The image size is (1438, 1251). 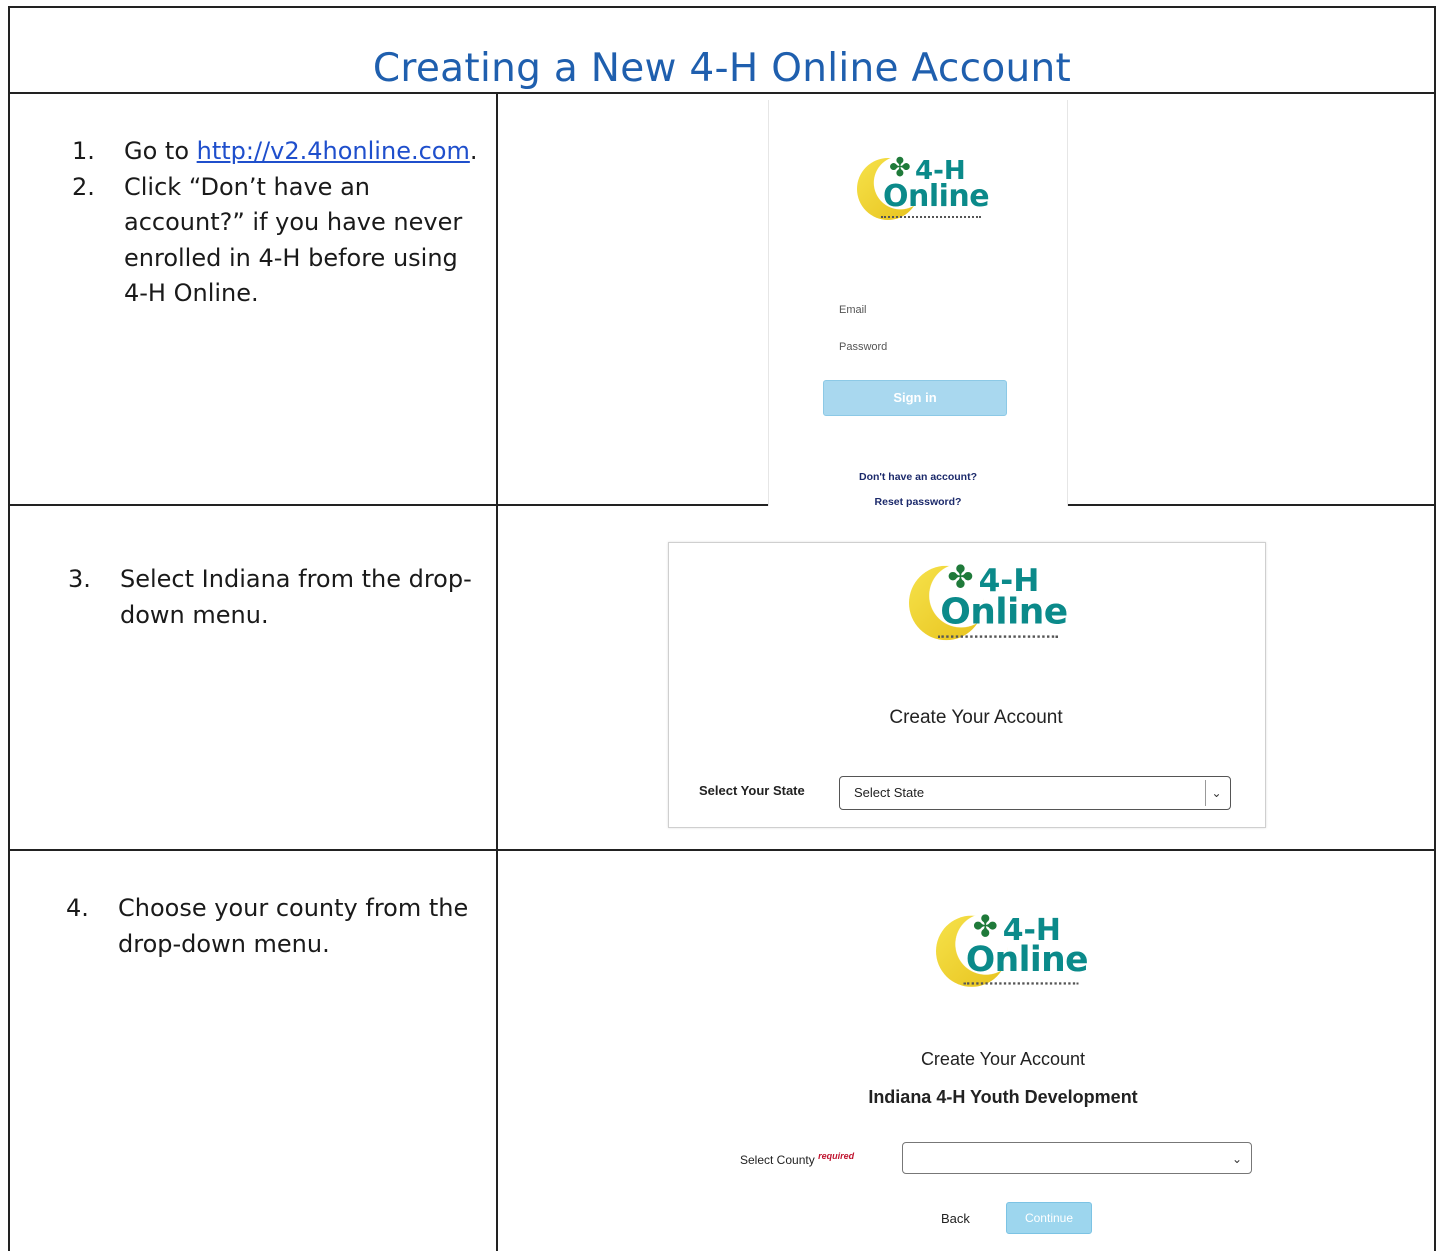 What do you see at coordinates (777, 1160) in the screenshot?
I see `select-county-text: Select County` at bounding box center [777, 1160].